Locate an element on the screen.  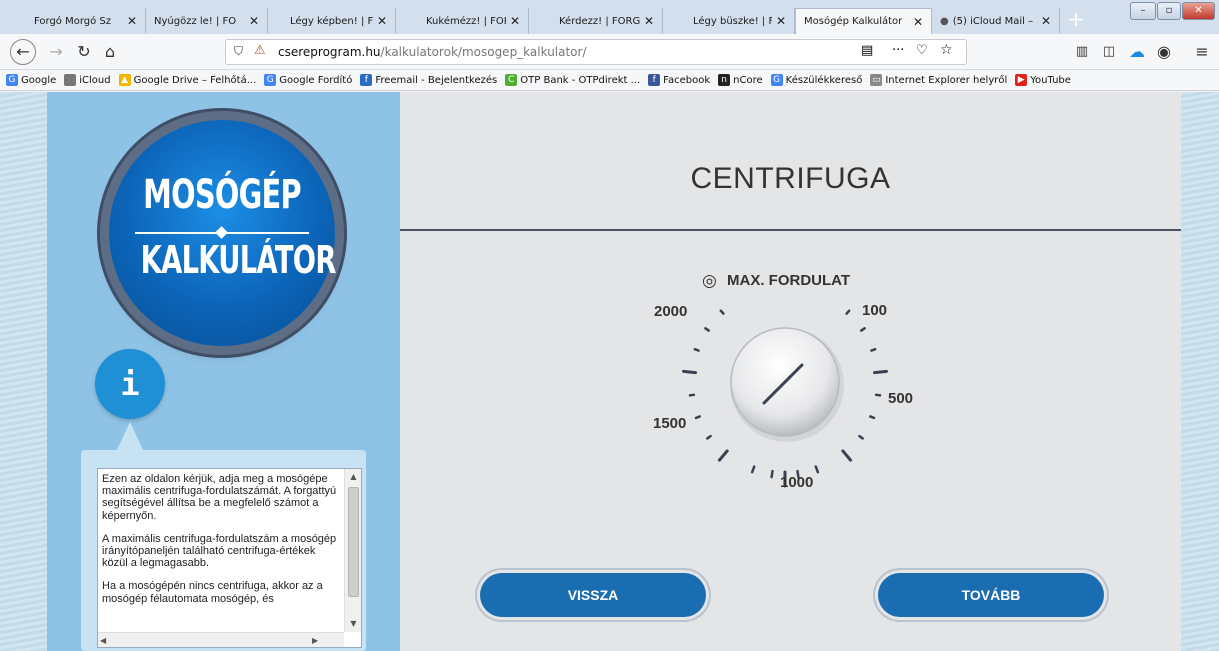
scroll-up-icon: ▲ is located at coordinates (353, 477).